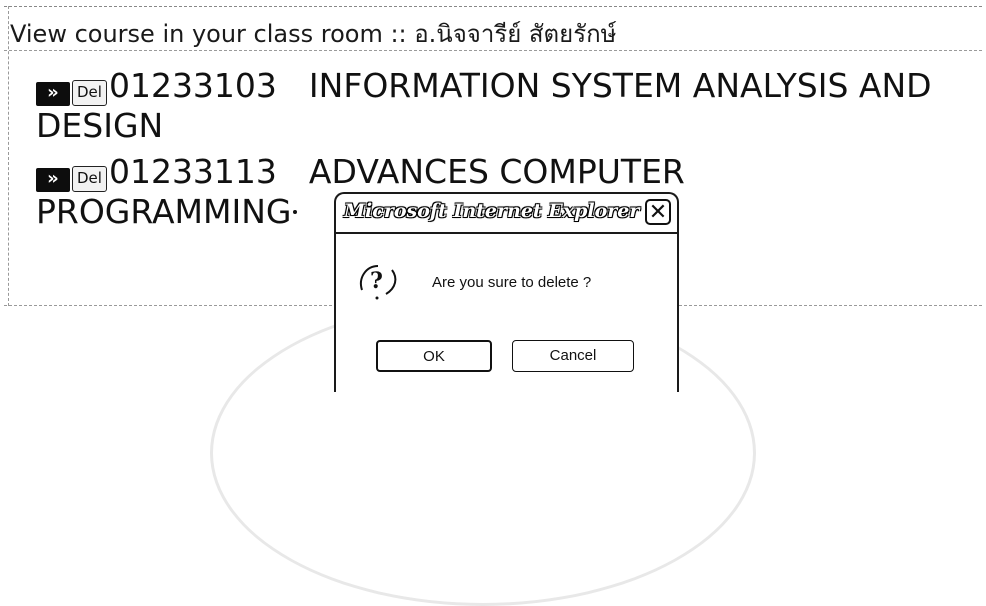 The width and height of the screenshot is (986, 606). I want to click on course-code: 01233113, so click(192, 171).